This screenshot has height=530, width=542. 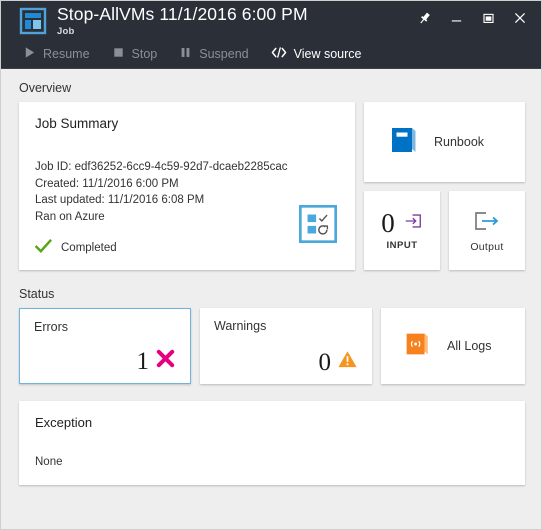 What do you see at coordinates (118, 54) in the screenshot?
I see `stop-square-icon` at bounding box center [118, 54].